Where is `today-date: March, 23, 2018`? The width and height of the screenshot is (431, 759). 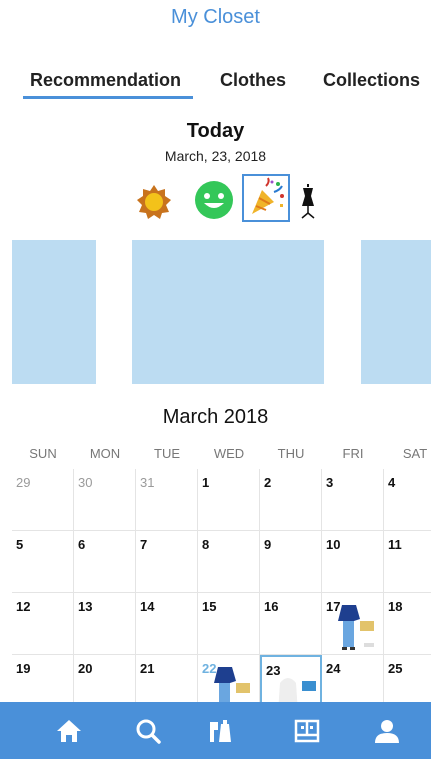 today-date: March, 23, 2018 is located at coordinates (215, 156).